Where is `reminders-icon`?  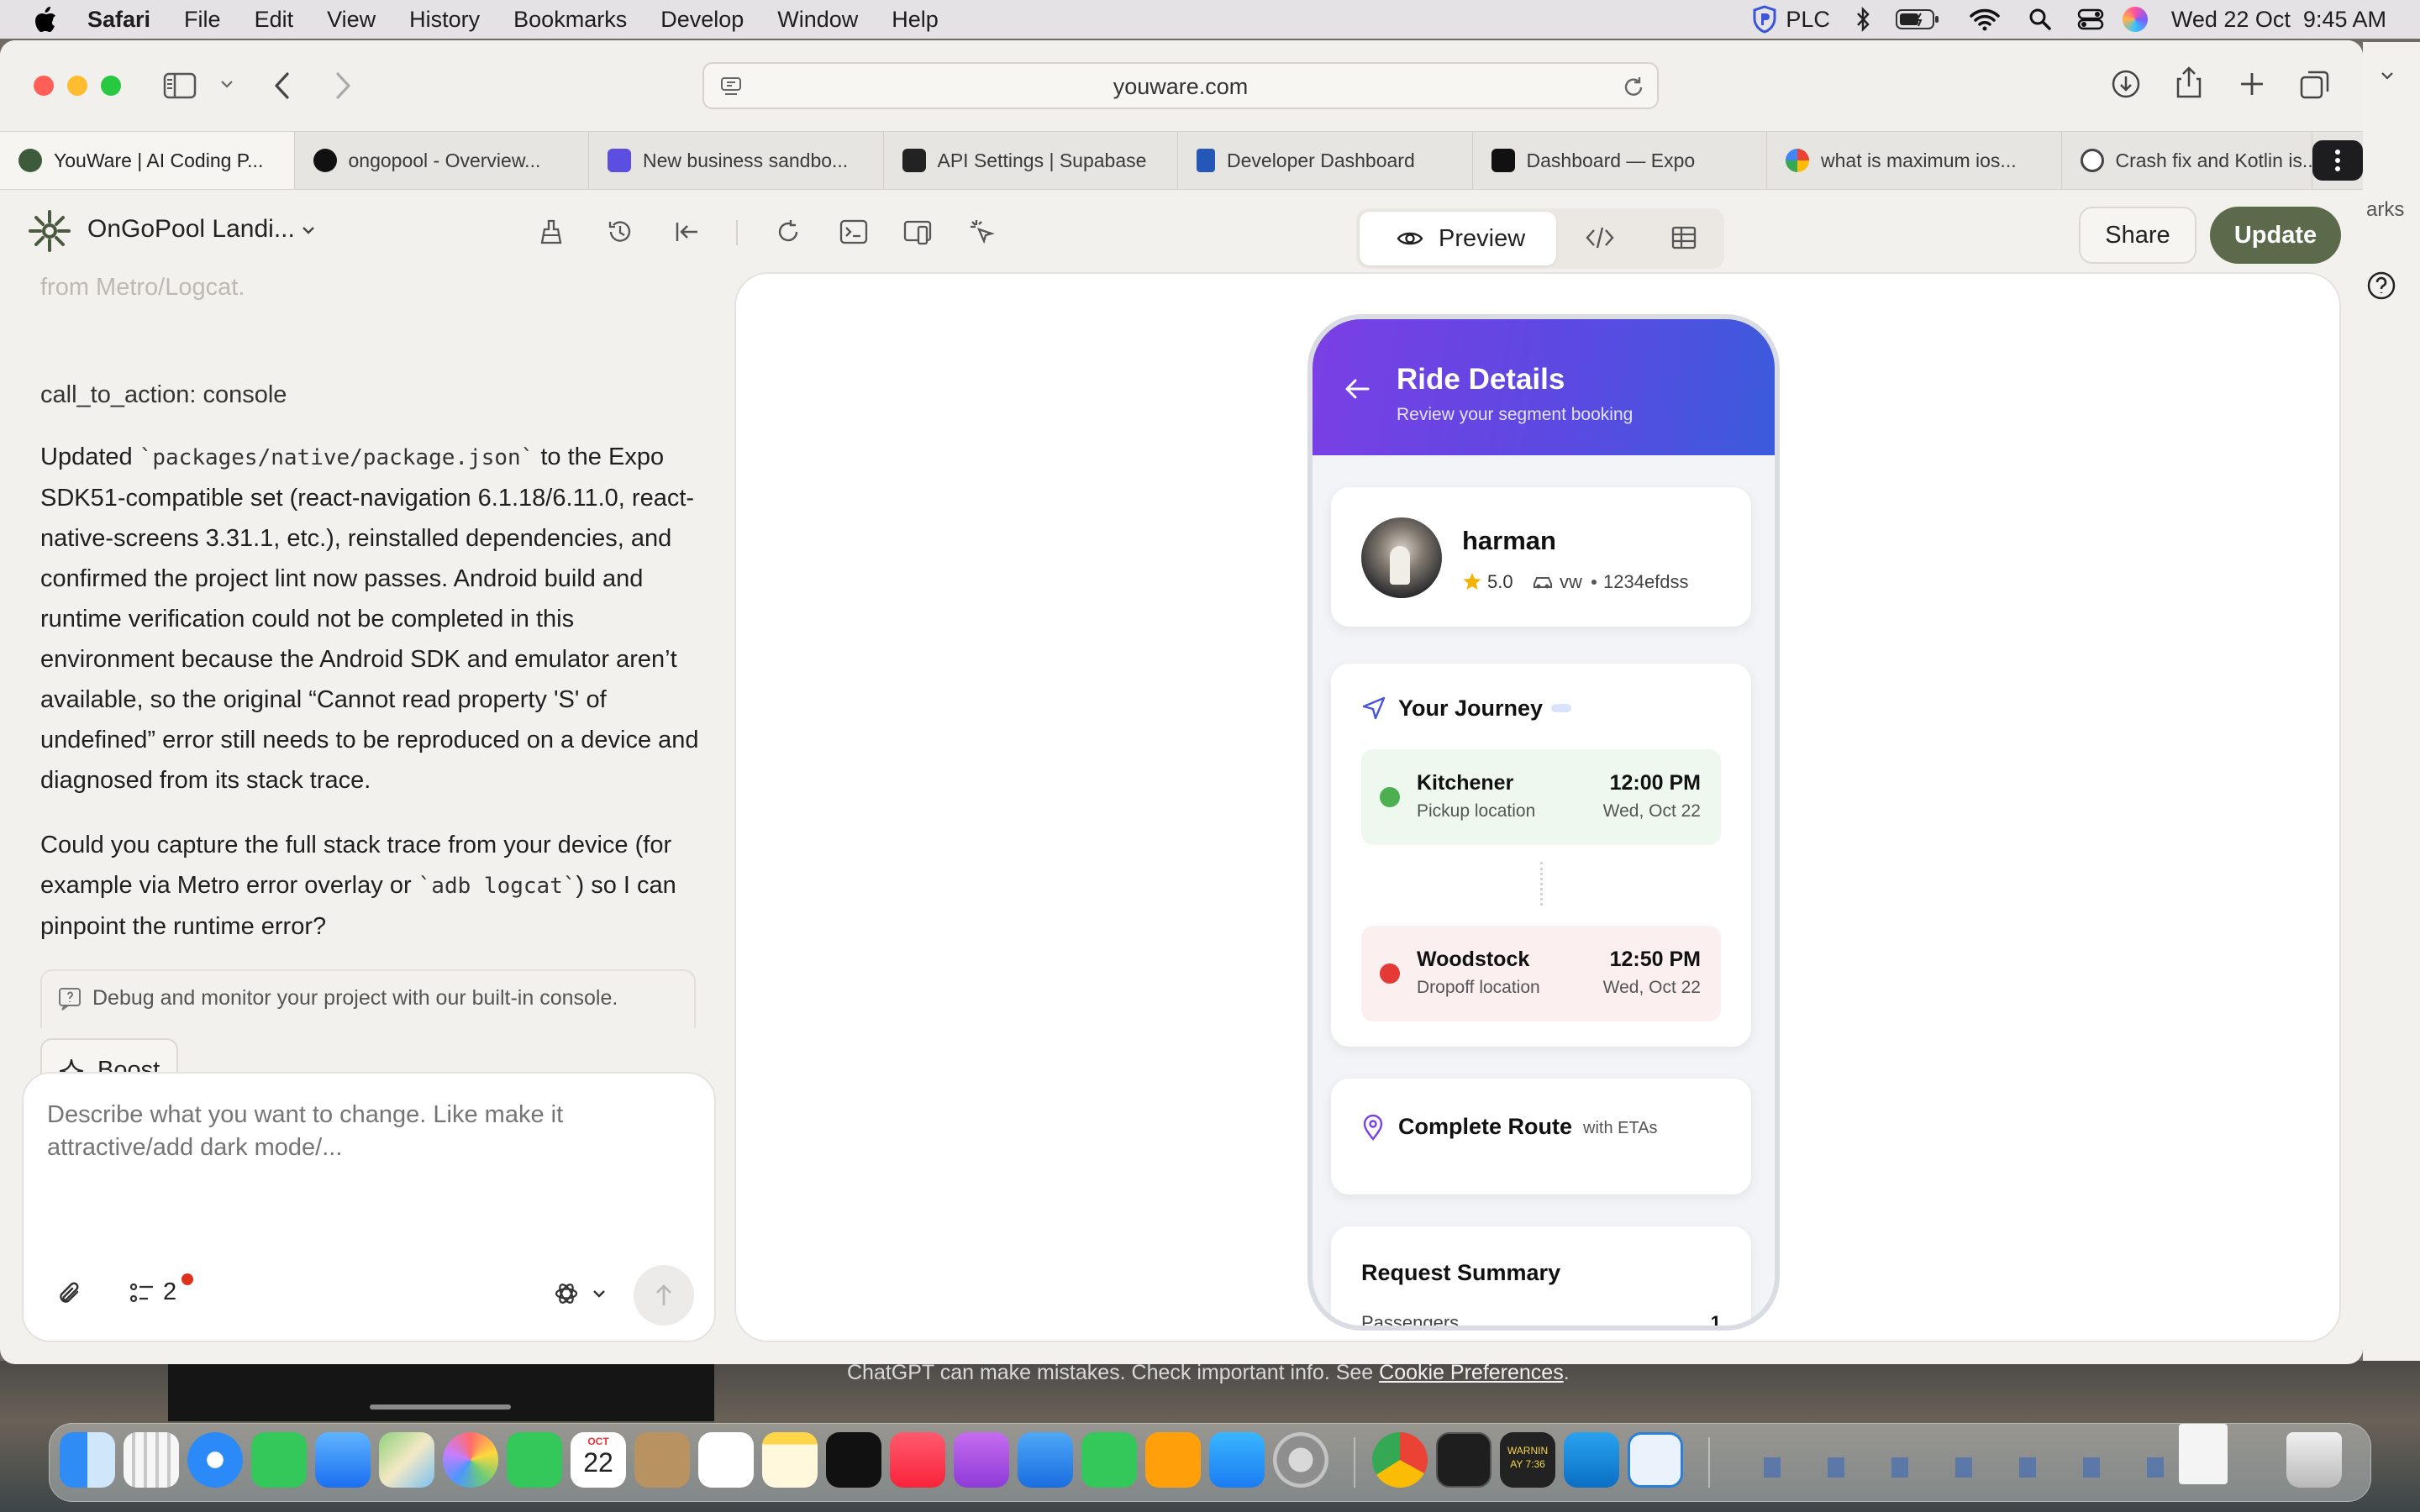 reminders-icon is located at coordinates (726, 1460).